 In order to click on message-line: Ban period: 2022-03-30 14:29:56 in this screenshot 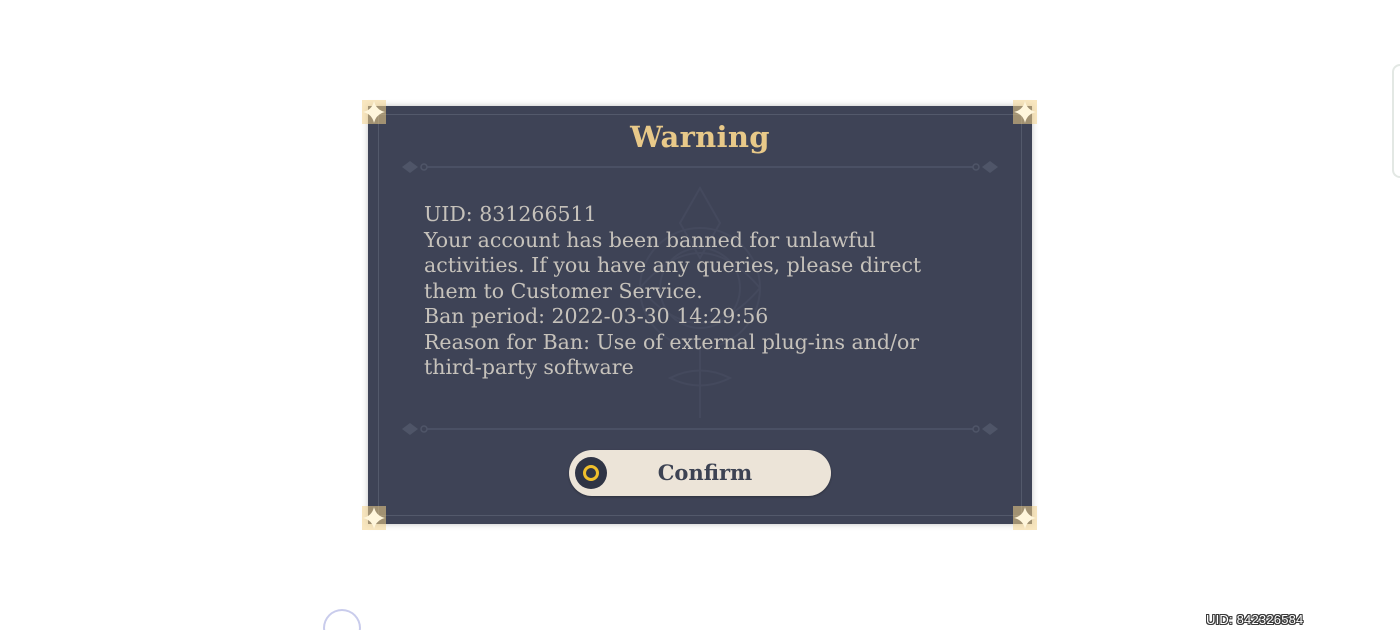, I will do `click(596, 316)`.